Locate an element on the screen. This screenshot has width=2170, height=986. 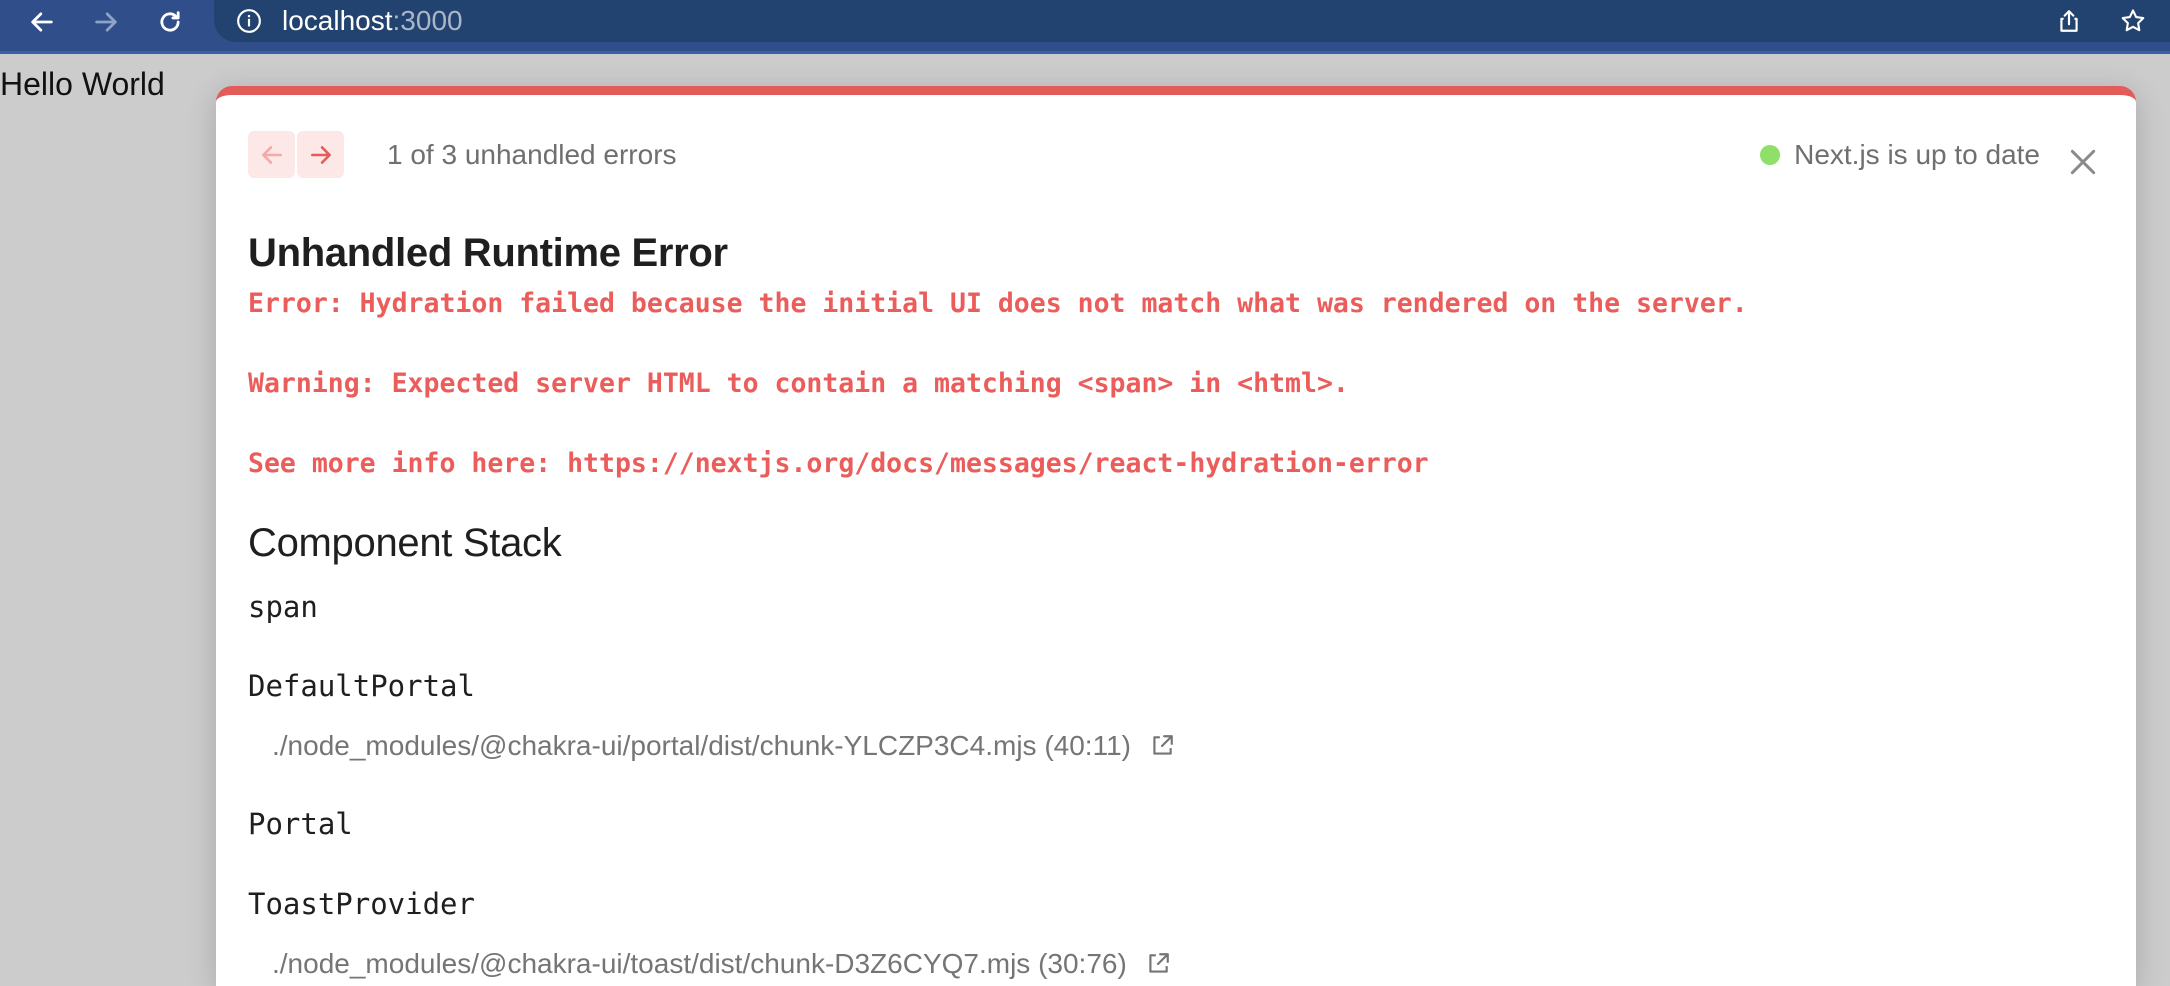
browser-toolbar: localhost:3000 is located at coordinates (1085, 27).